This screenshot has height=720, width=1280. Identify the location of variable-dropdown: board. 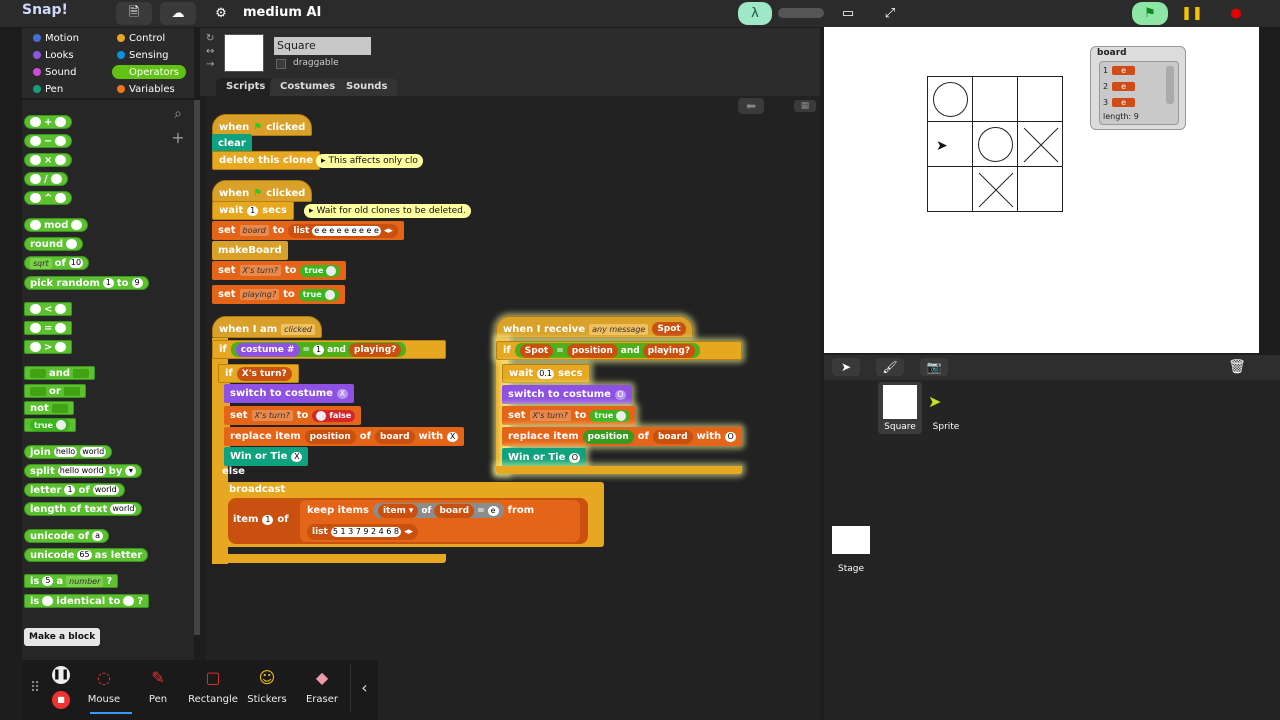
(254, 230).